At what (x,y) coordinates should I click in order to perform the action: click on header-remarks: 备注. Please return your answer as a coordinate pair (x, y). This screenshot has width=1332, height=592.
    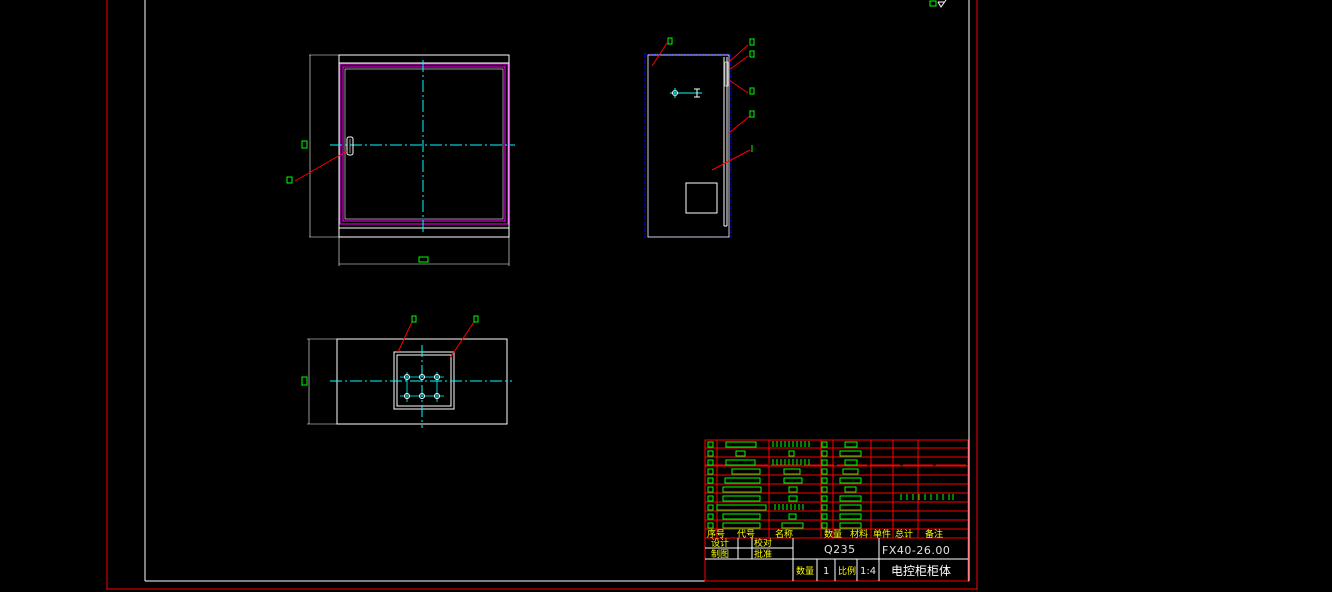
    Looking at the image, I should click on (934, 534).